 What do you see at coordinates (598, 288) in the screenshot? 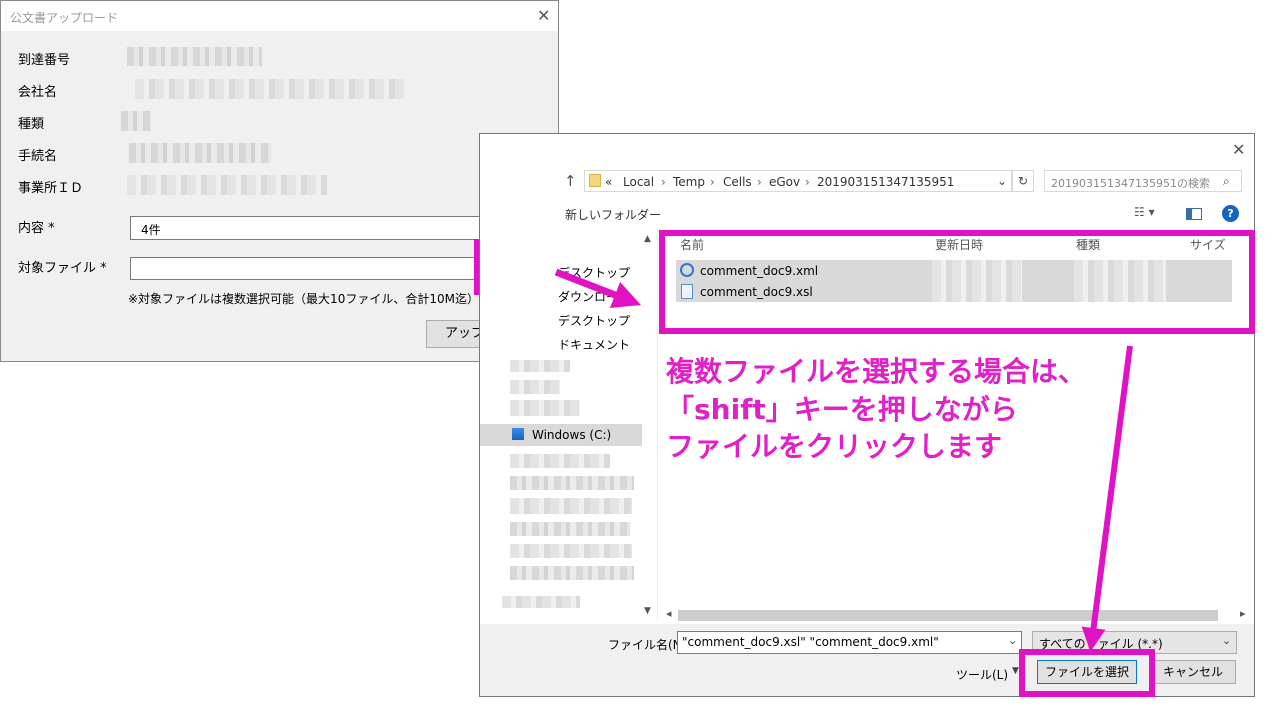
I see `arrow-to-file-list` at bounding box center [598, 288].